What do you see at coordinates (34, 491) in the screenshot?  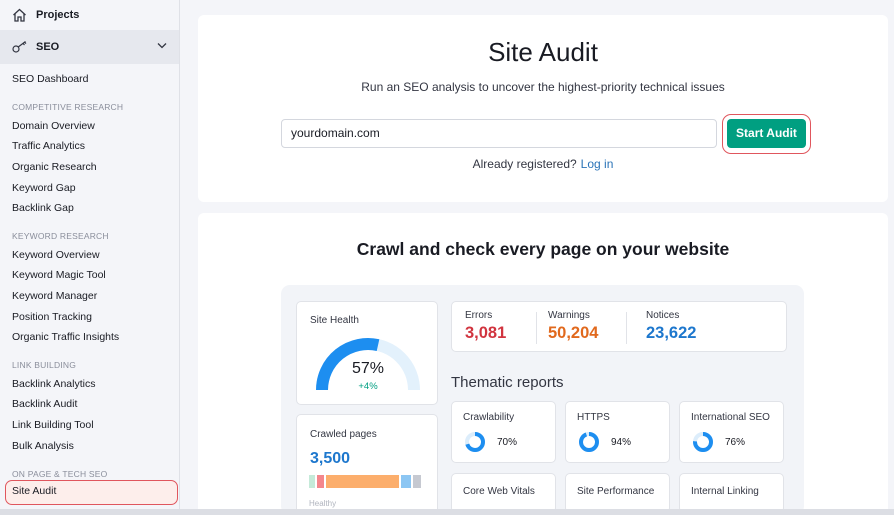 I see `sidebar-item-label: Site Audit` at bounding box center [34, 491].